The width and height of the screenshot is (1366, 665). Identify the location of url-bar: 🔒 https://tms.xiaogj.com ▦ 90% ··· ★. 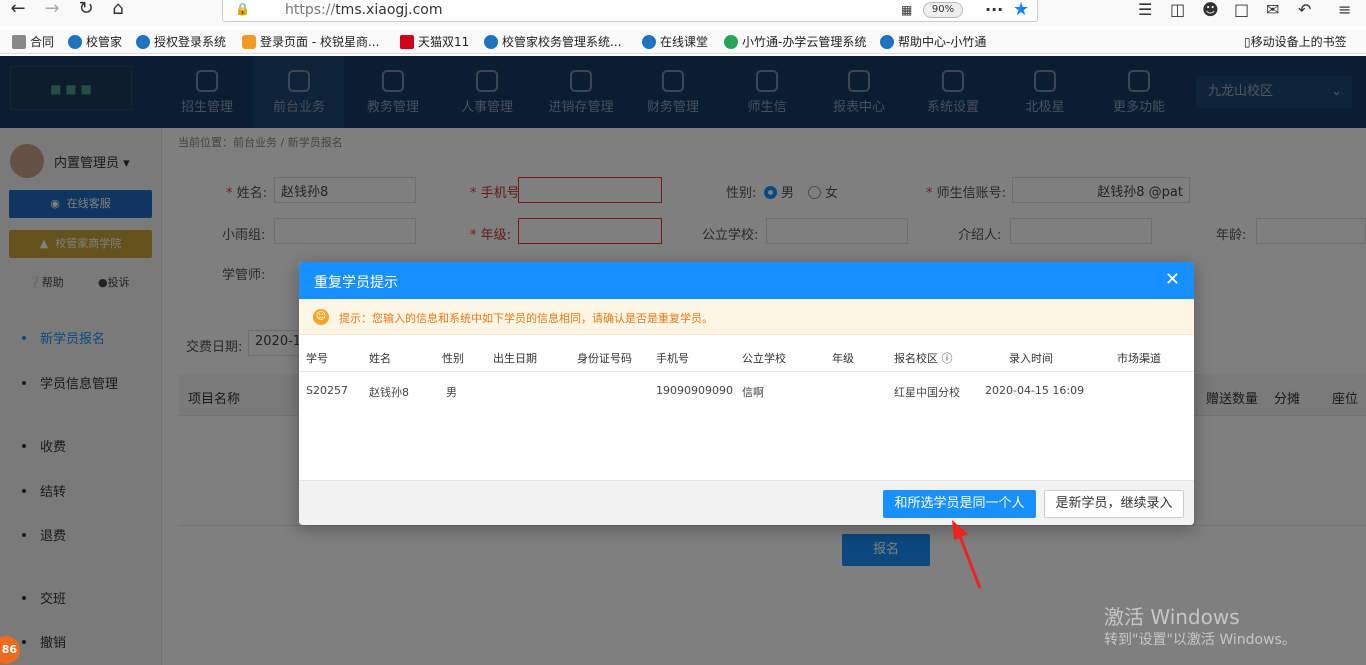
(630, 11).